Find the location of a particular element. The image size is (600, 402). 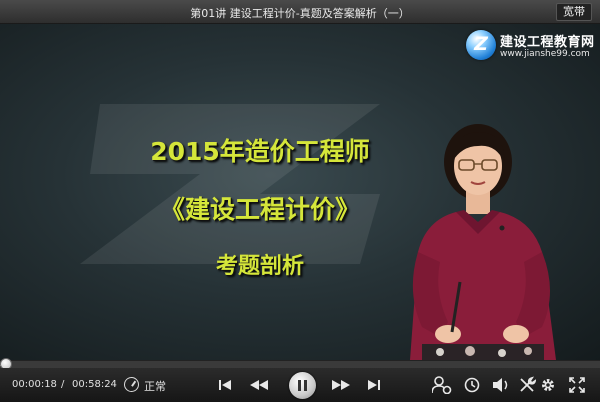

previous-icon is located at coordinates (225, 385).